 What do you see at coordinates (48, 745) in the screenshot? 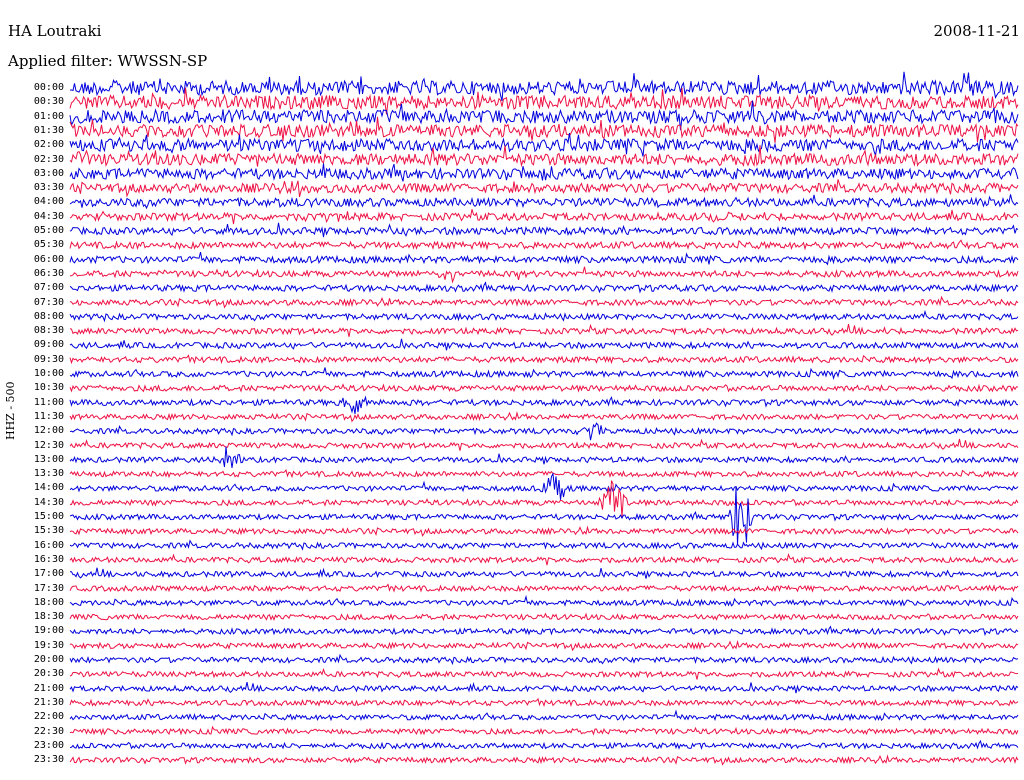
I see `row-label: 23:00` at bounding box center [48, 745].